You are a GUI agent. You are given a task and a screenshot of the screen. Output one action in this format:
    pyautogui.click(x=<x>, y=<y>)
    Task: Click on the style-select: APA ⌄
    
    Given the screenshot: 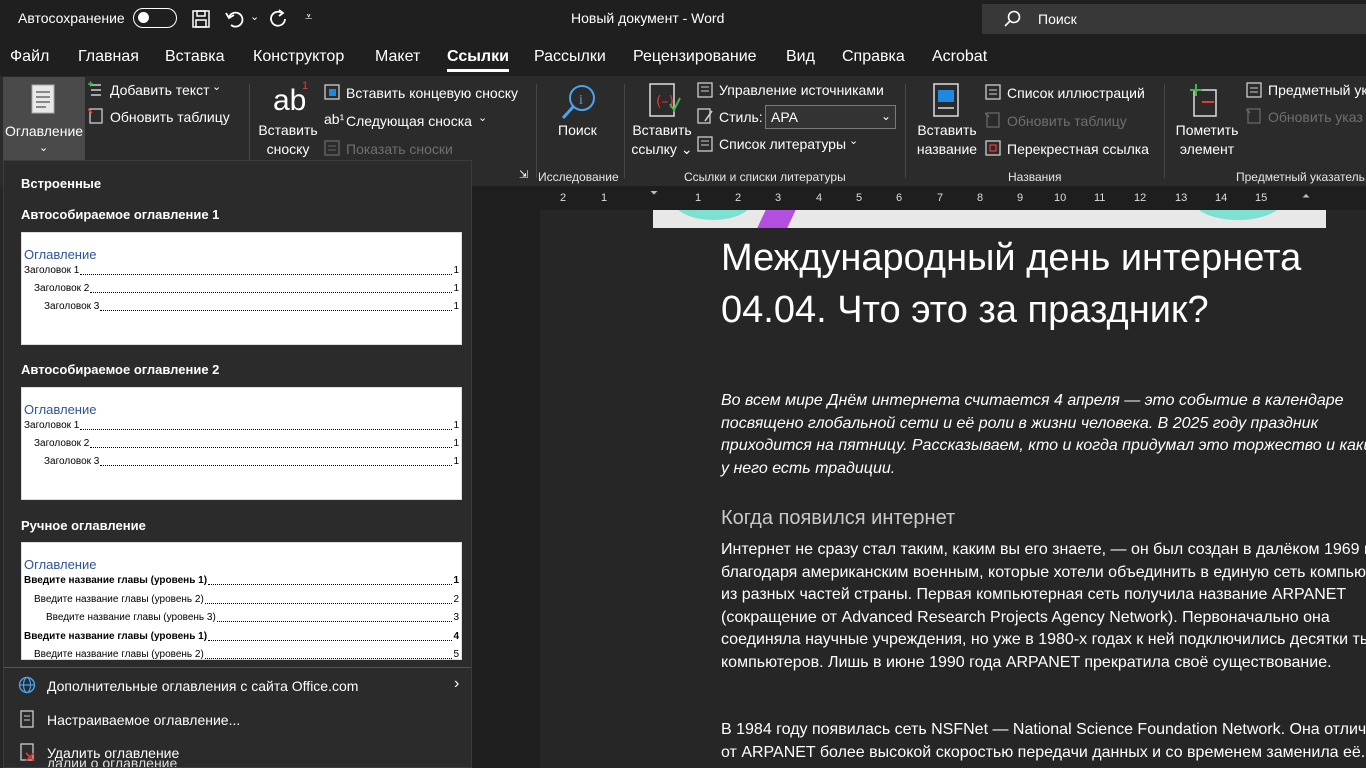 What is the action you would take?
    pyautogui.click(x=830, y=117)
    